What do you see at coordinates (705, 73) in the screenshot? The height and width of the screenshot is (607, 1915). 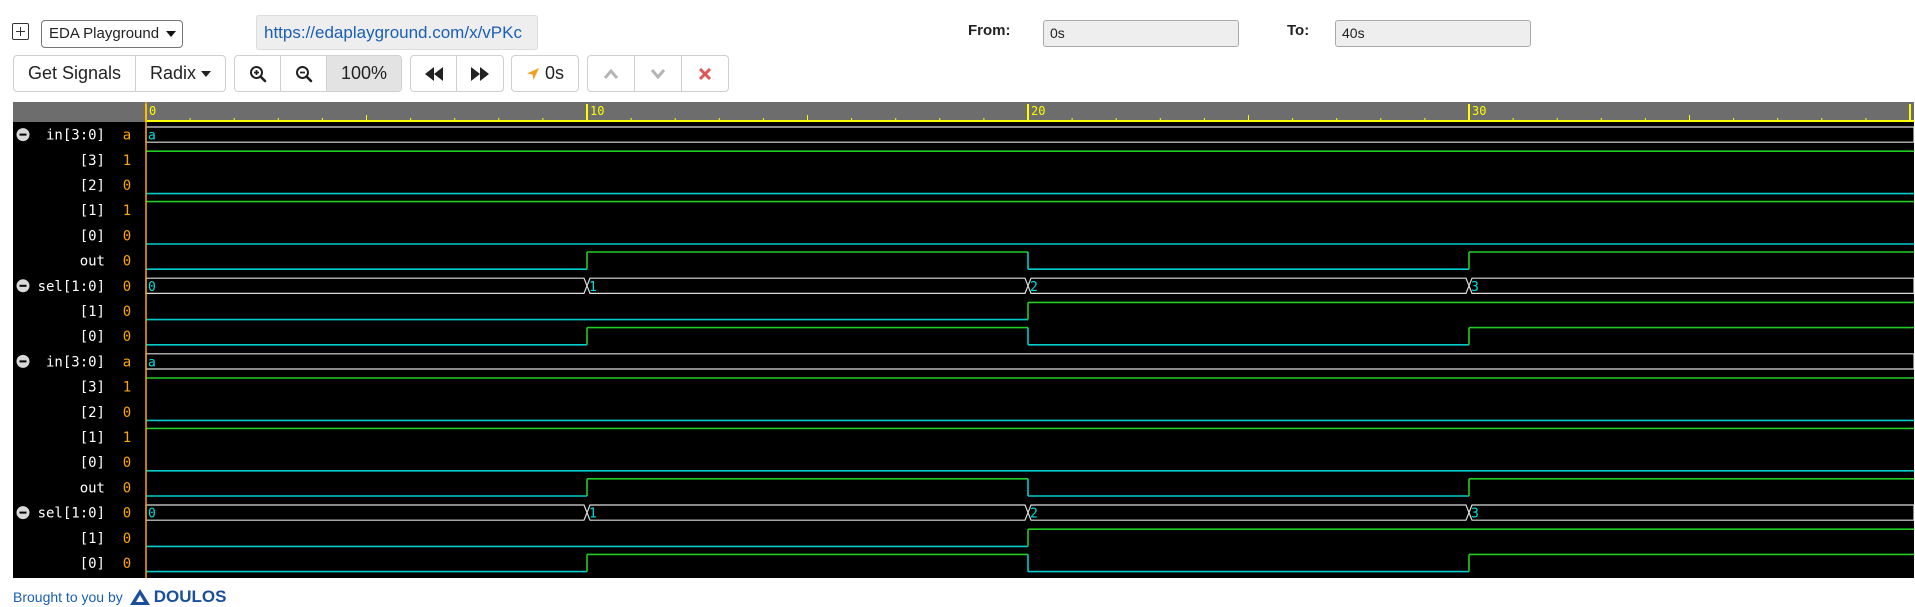 I see `remove-signal-button` at bounding box center [705, 73].